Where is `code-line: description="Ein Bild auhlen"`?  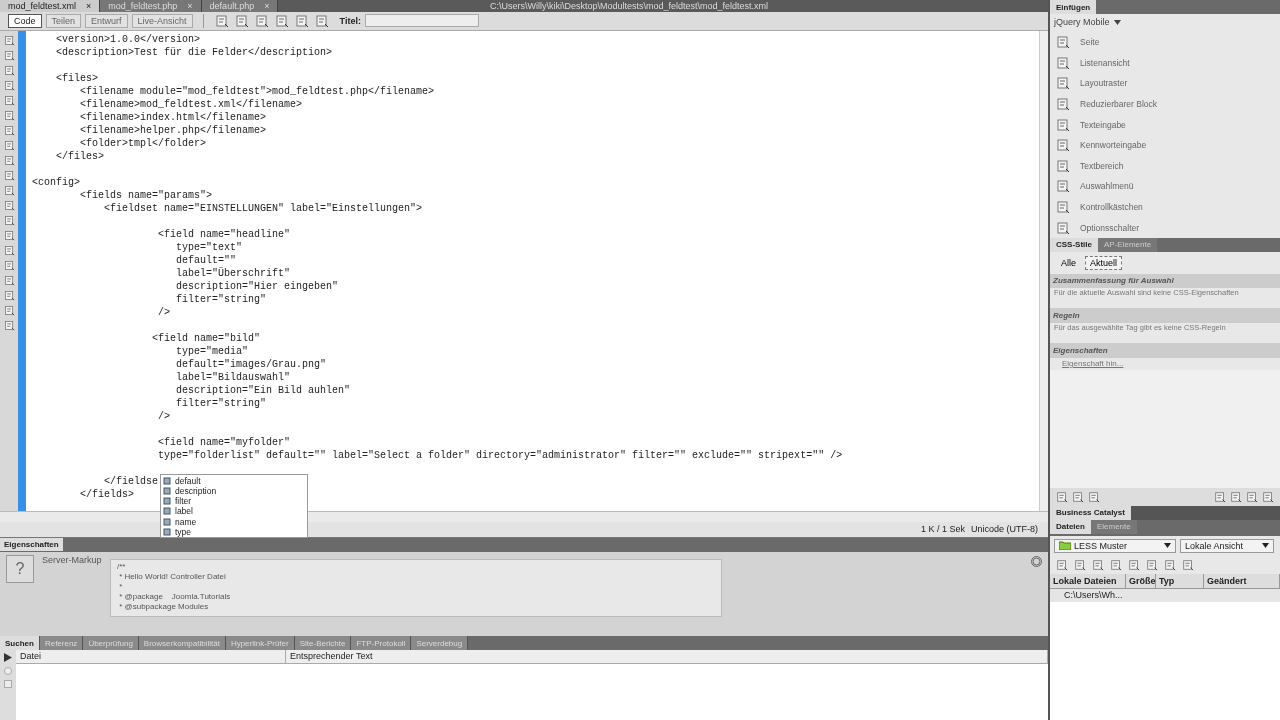 code-line: description="Ein Bild auhlen" is located at coordinates (263, 390).